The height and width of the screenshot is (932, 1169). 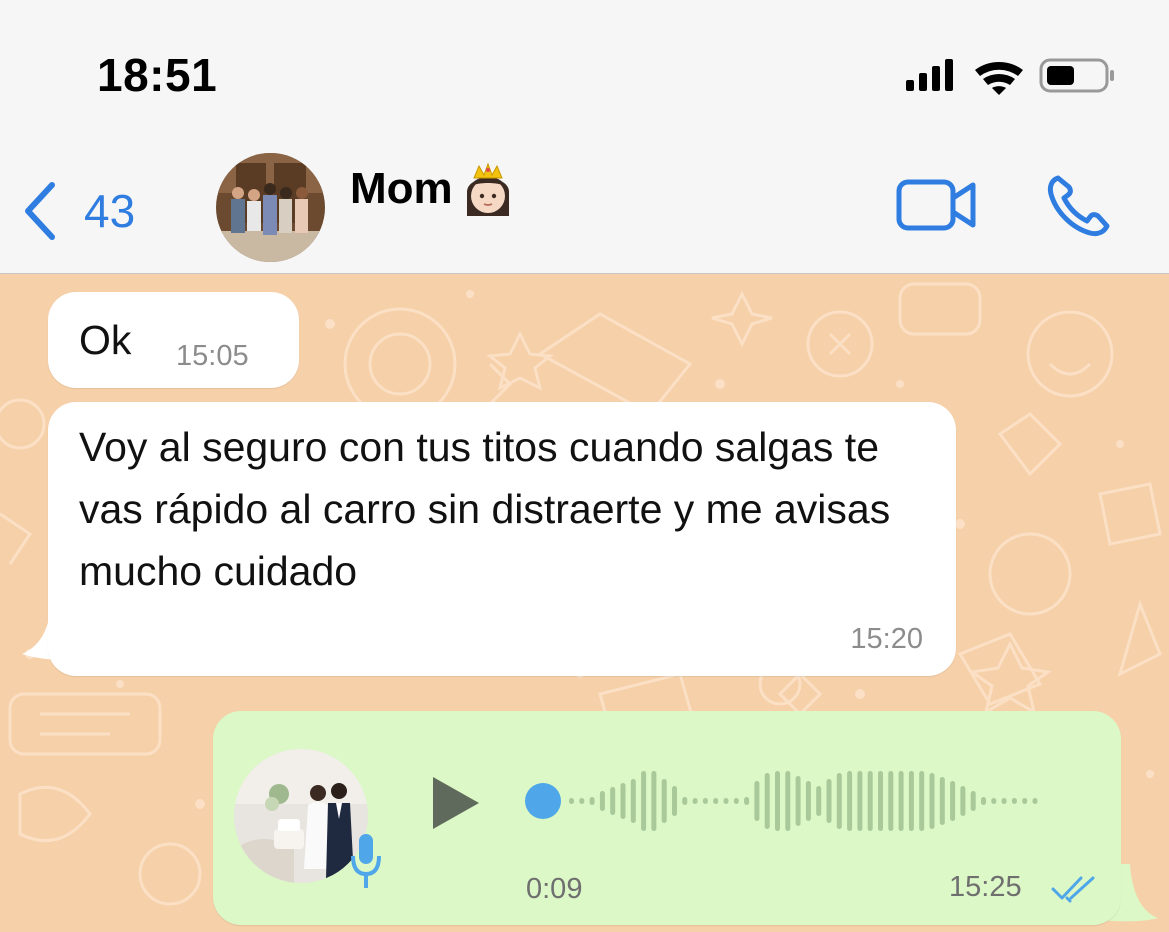 What do you see at coordinates (110, 211) in the screenshot?
I see `unread-count: 43` at bounding box center [110, 211].